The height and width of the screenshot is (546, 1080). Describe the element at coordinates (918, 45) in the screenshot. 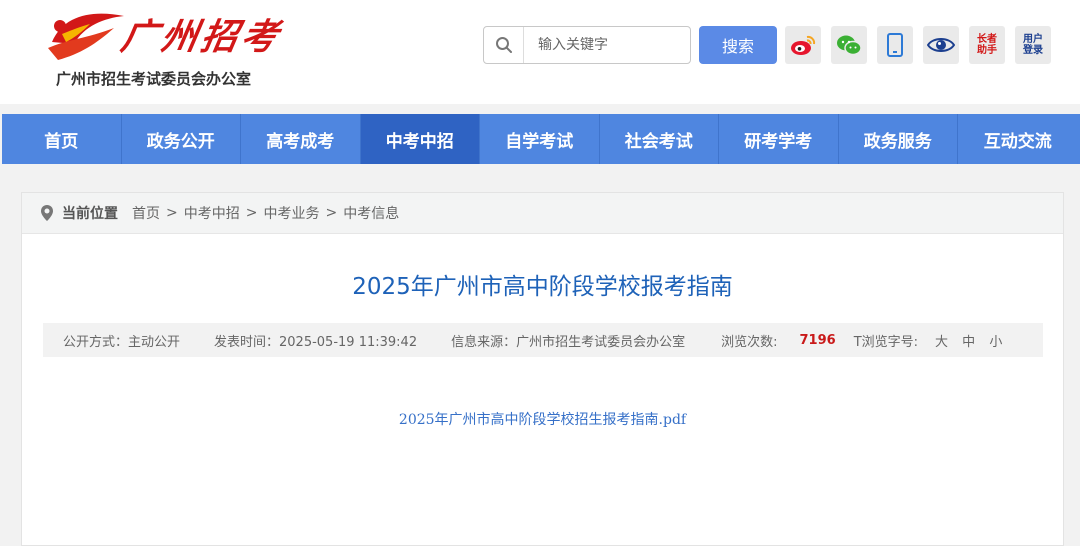

I see `tool-icons: 长者助手 用户登录` at that location.